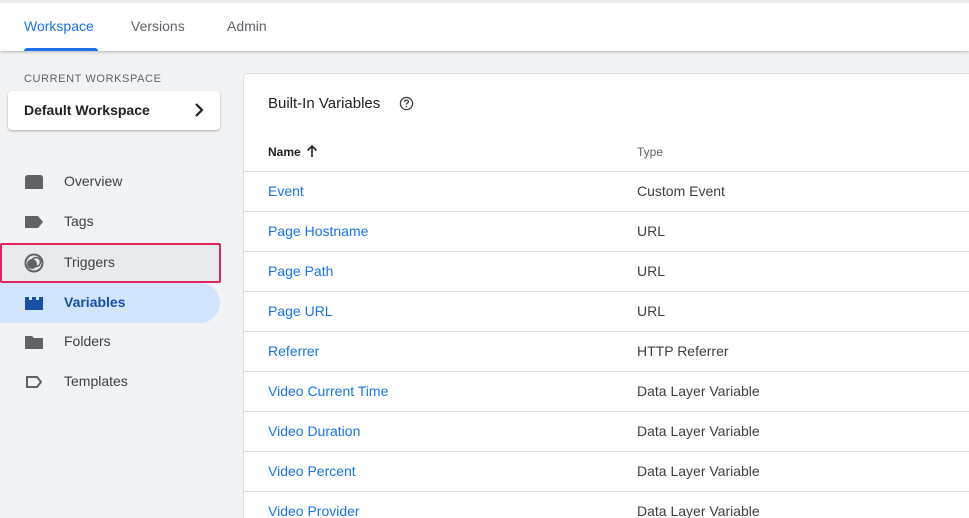 The width and height of the screenshot is (969, 518). Describe the element at coordinates (247, 26) in the screenshot. I see `tab-admin: Admin` at that location.